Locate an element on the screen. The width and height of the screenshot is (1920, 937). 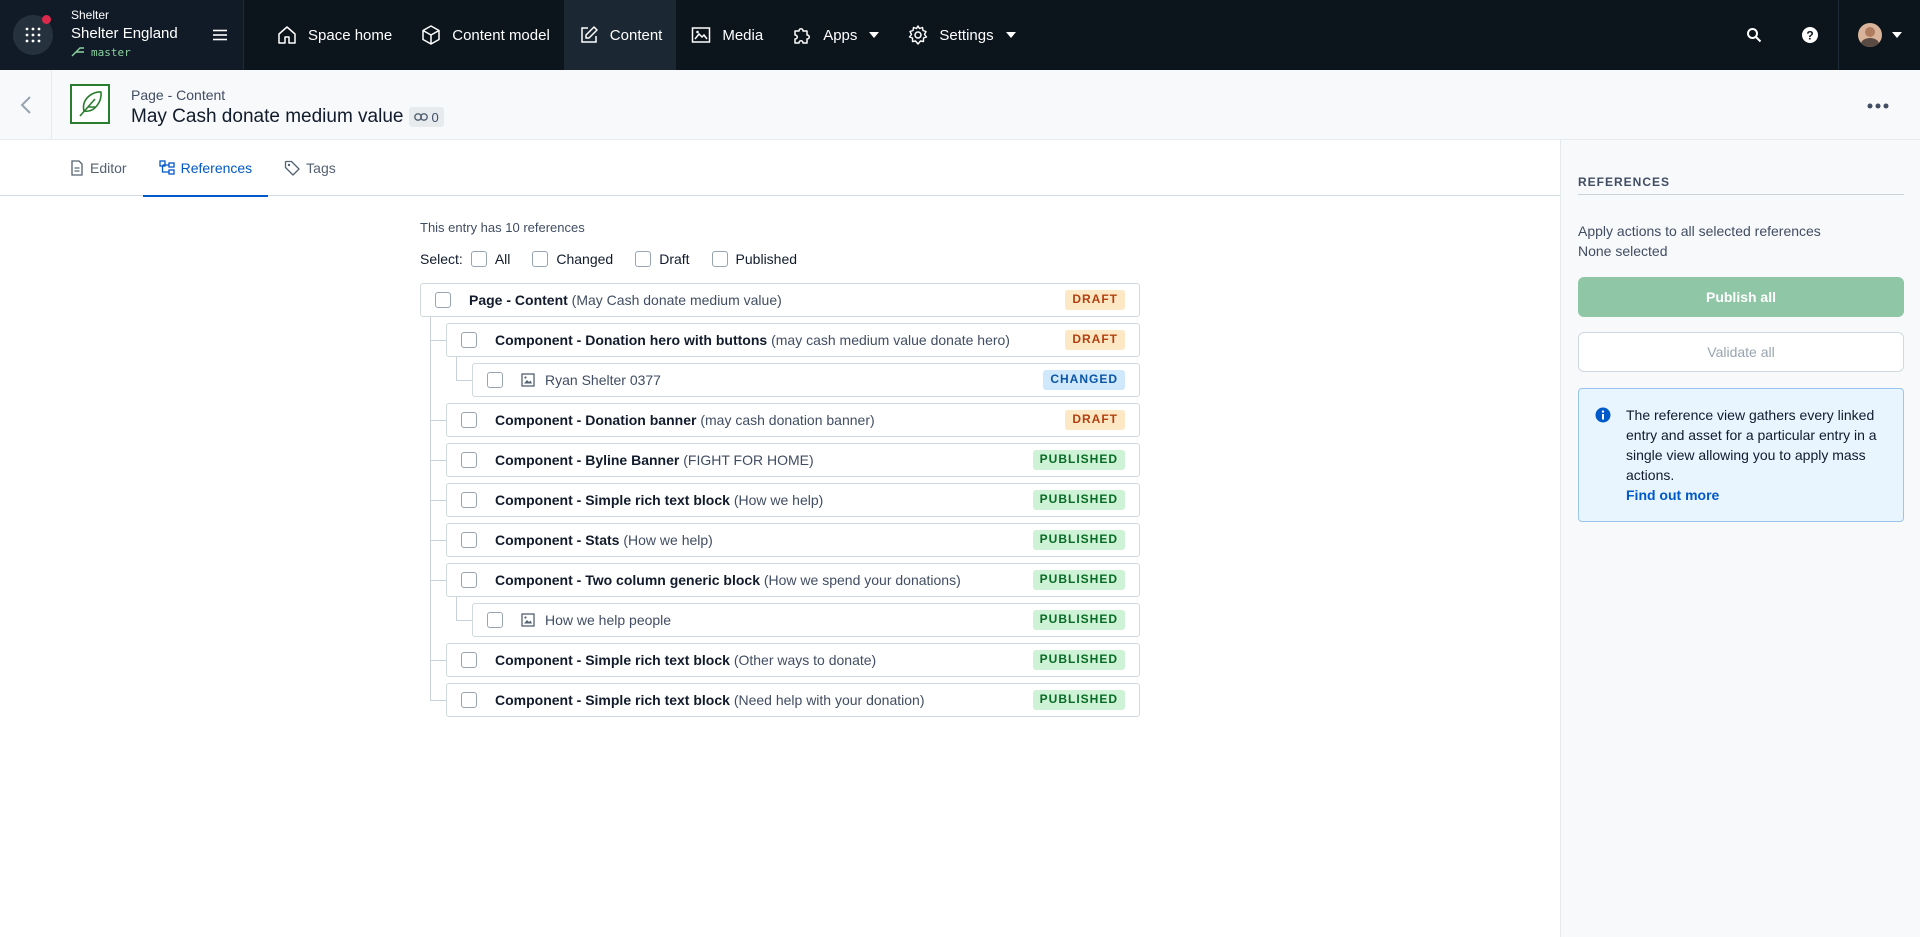
reference-asset-row: Ryan Shelter 0377 CHANGED is located at coordinates (806, 380).